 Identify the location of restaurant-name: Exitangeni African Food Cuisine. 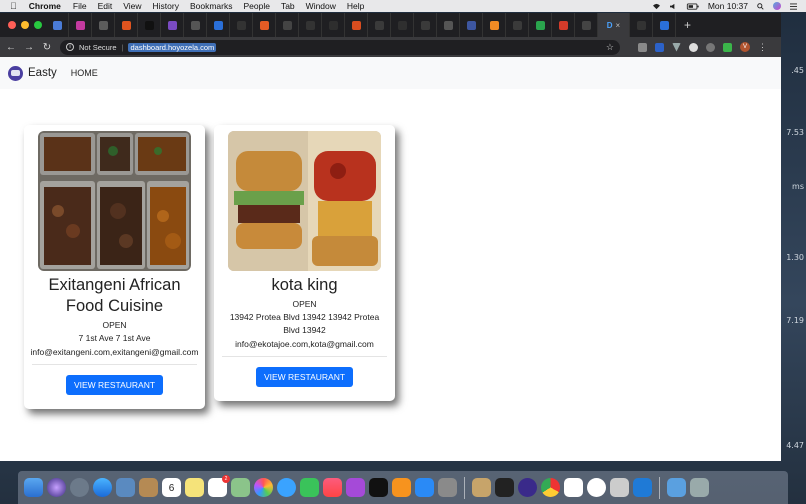
(114, 295).